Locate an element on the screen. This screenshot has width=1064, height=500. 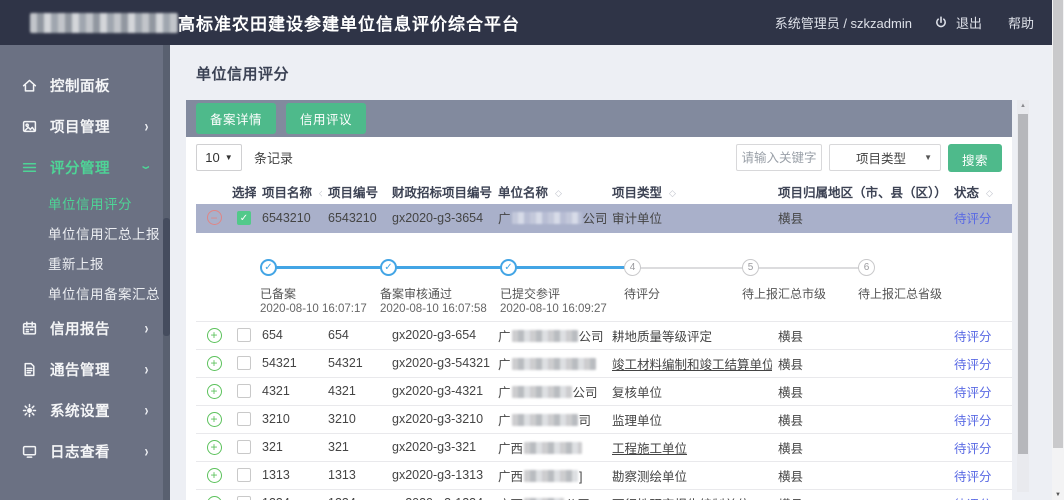
sidebar-item-label: 通告管理 is located at coordinates (80, 371).